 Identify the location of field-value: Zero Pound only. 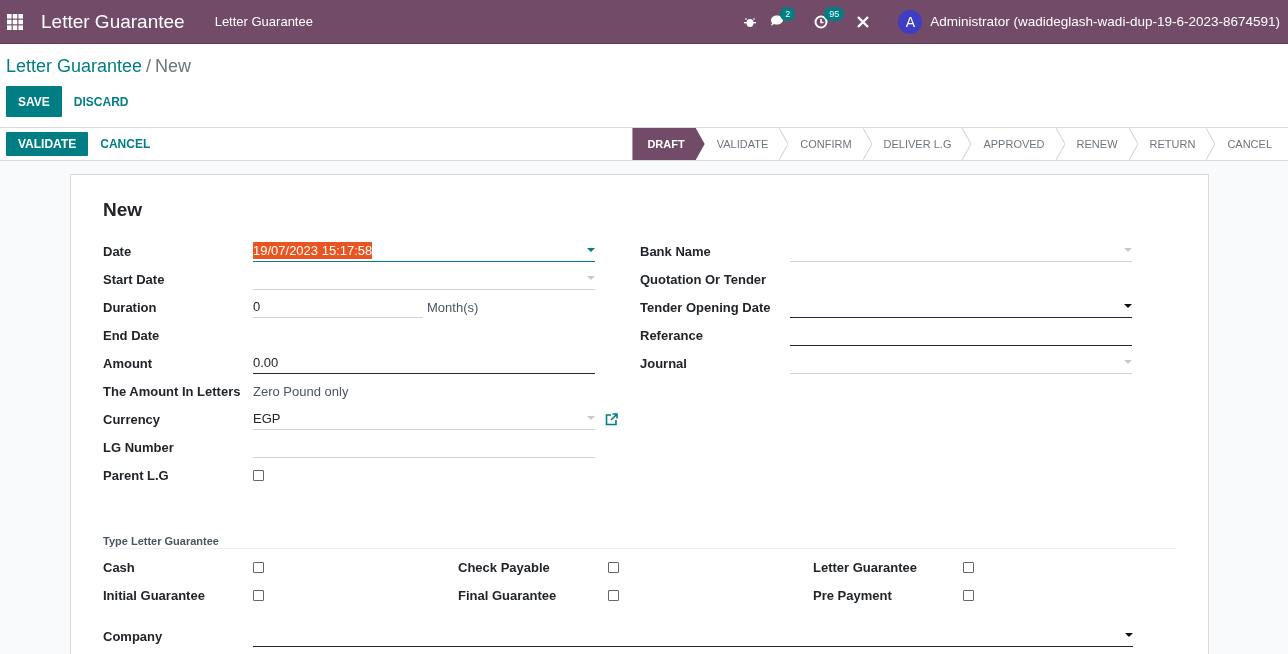
(301, 391).